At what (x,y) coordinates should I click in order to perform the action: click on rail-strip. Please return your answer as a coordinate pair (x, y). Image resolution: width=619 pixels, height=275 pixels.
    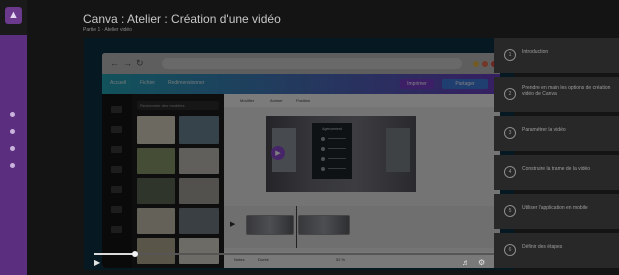
    Looking at the image, I should click on (13, 155).